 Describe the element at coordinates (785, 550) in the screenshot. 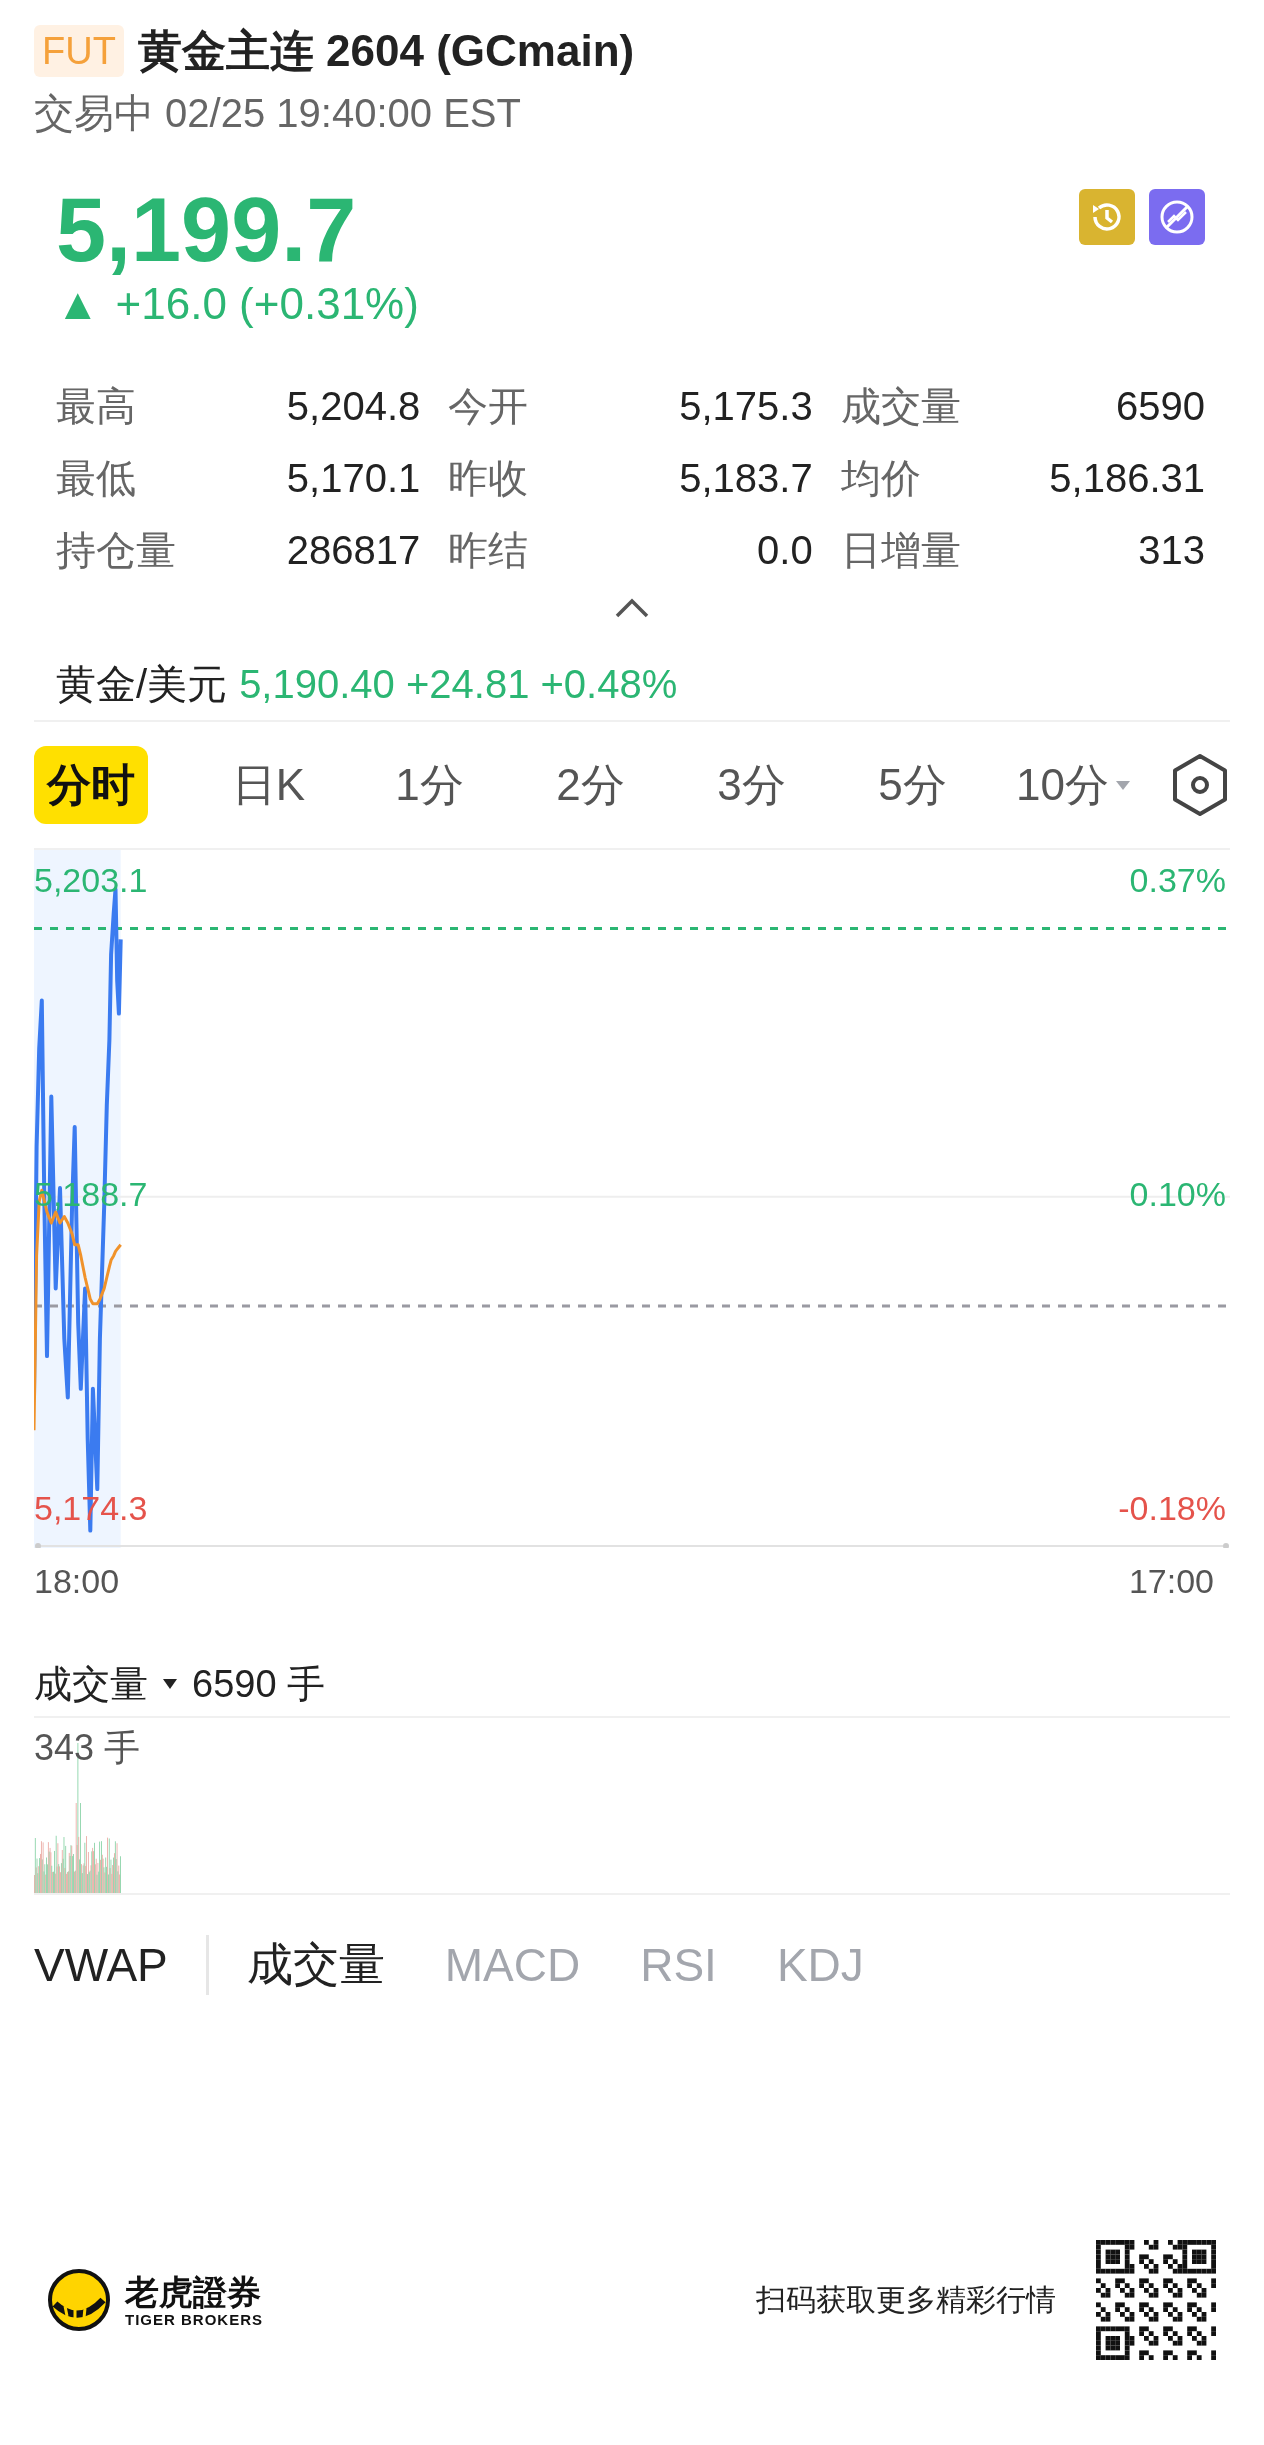

I see `stat-value: 0.0` at that location.